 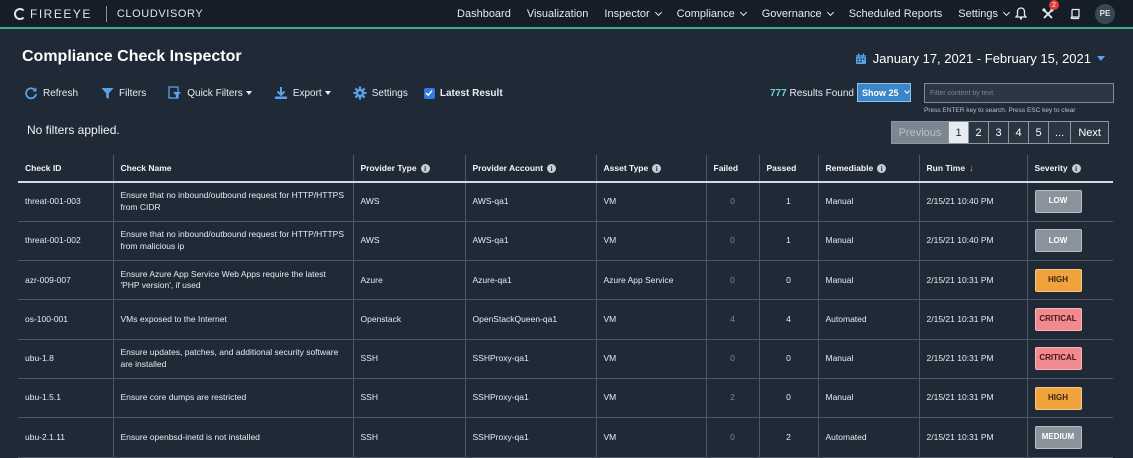 What do you see at coordinates (210, 93) in the screenshot?
I see `quick-filters-button: Quick Filters` at bounding box center [210, 93].